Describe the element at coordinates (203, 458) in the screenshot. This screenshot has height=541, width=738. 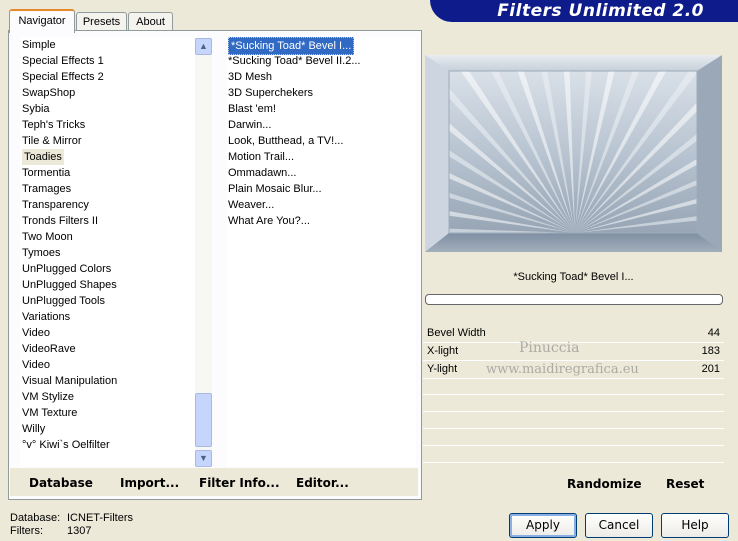
I see `scroll-down-icon: ▼` at that location.